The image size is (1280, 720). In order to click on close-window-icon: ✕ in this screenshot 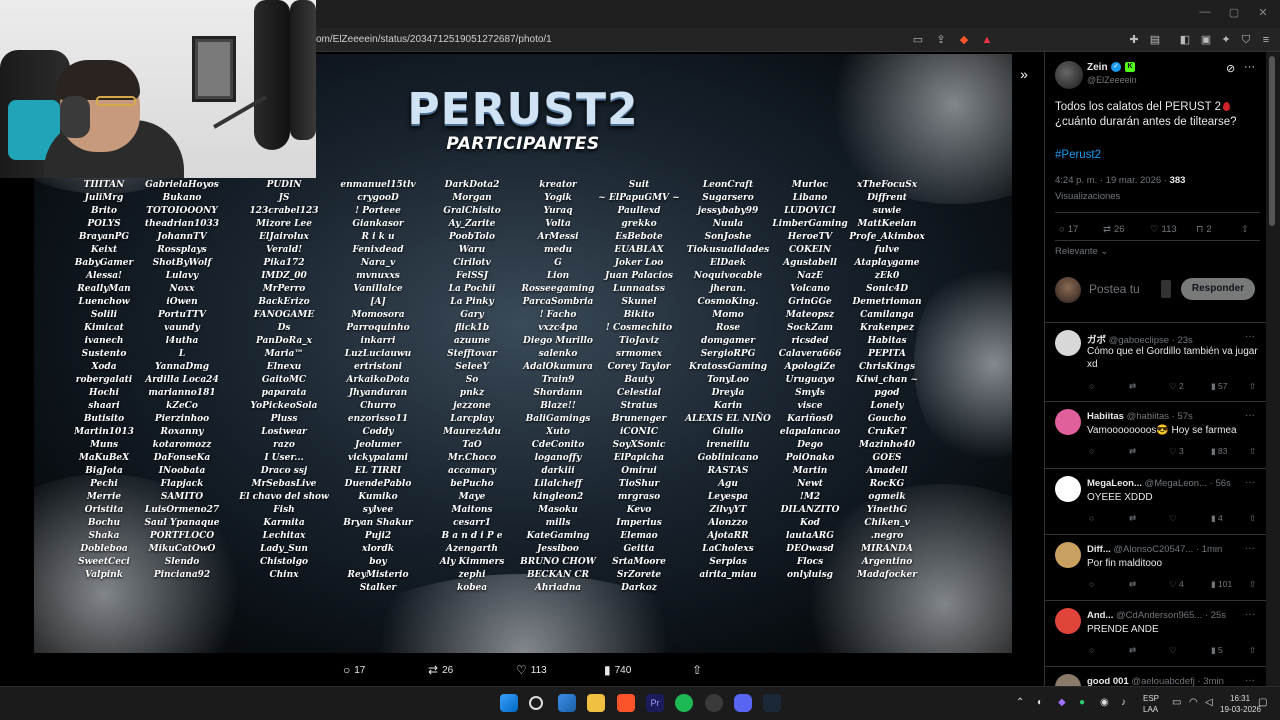, I will do `click(1263, 13)`.